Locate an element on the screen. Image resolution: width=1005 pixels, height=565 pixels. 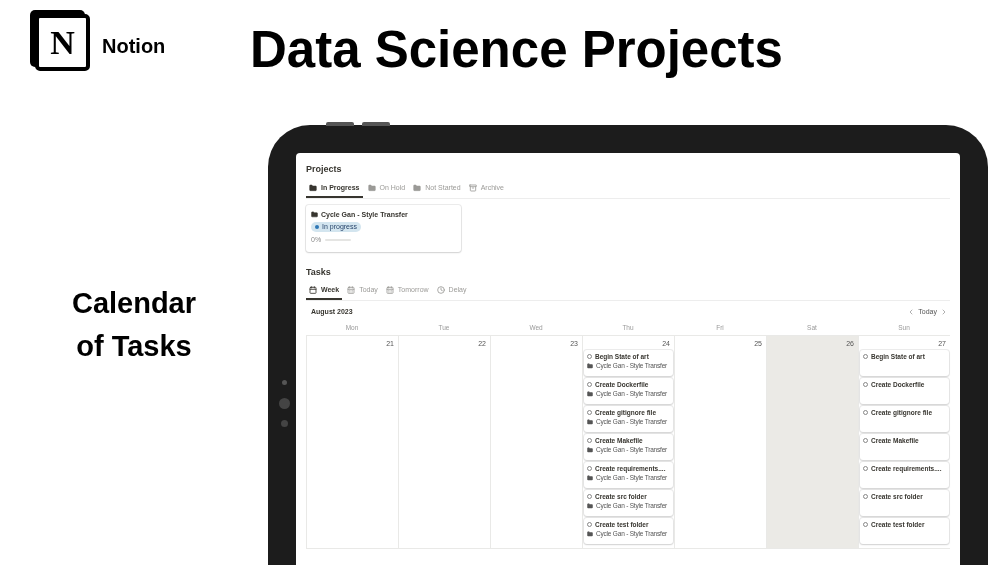
side-caption: Calendar of Tasks is located at coordinates (134, 325).